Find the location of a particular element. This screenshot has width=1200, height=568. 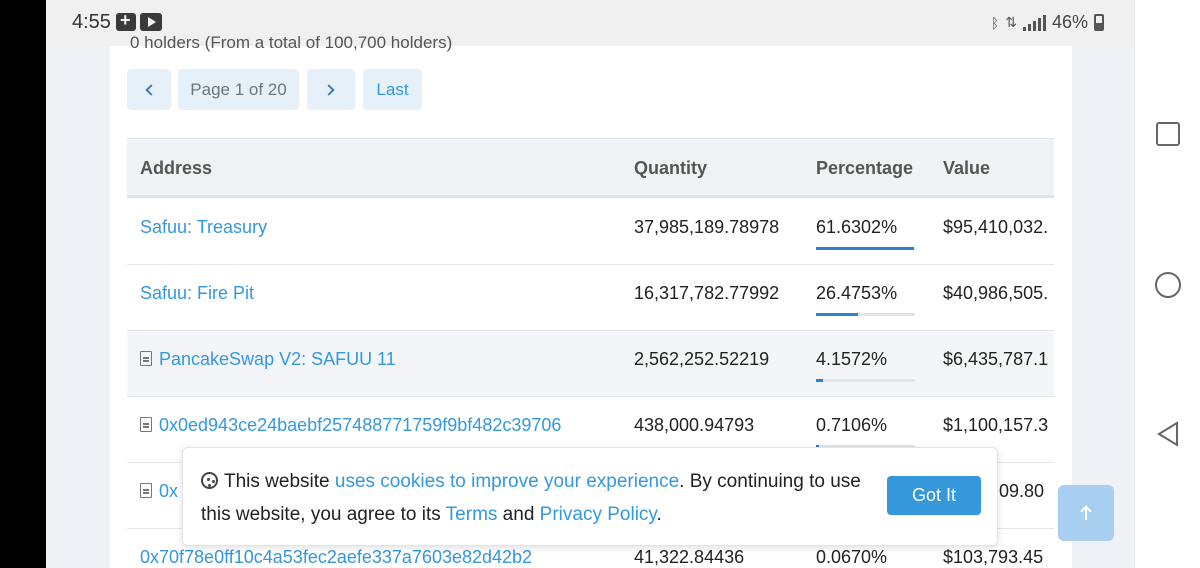

chevron-right-icon is located at coordinates (329, 89).